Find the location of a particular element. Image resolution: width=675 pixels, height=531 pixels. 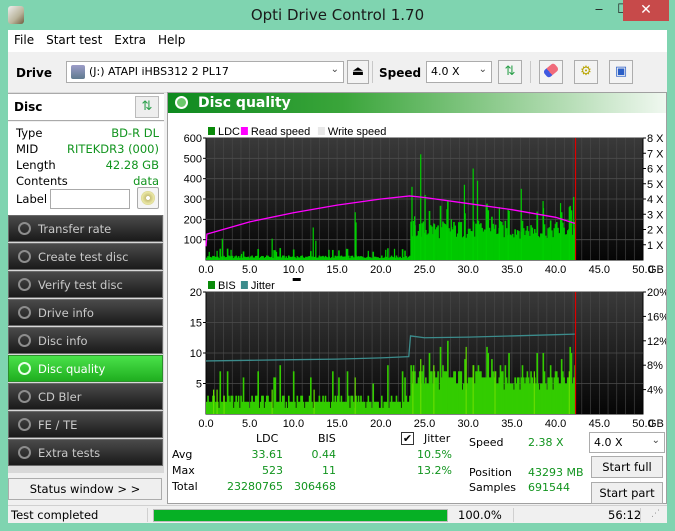

y2-tick-label: 8% is located at coordinates (655, 366).